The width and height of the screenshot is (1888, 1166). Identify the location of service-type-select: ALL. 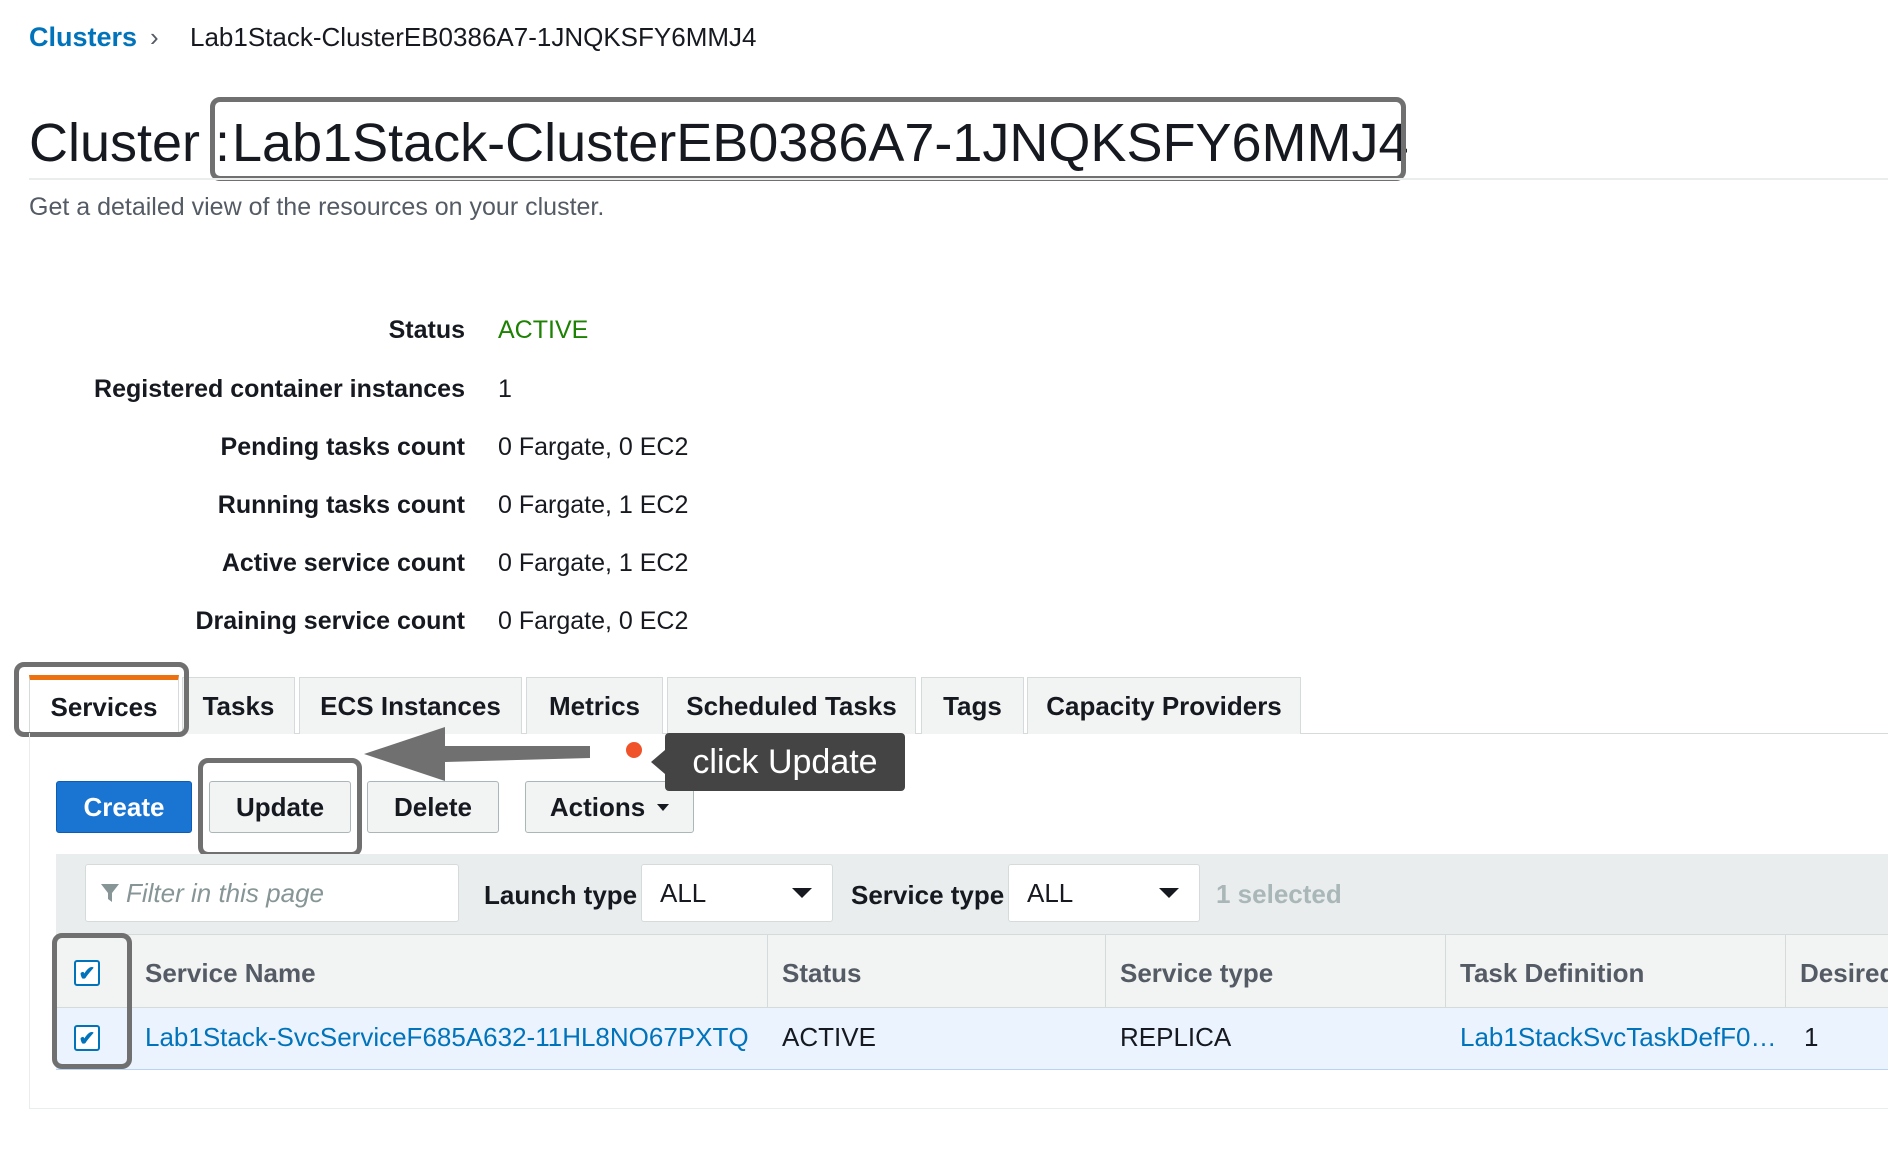
(1104, 893).